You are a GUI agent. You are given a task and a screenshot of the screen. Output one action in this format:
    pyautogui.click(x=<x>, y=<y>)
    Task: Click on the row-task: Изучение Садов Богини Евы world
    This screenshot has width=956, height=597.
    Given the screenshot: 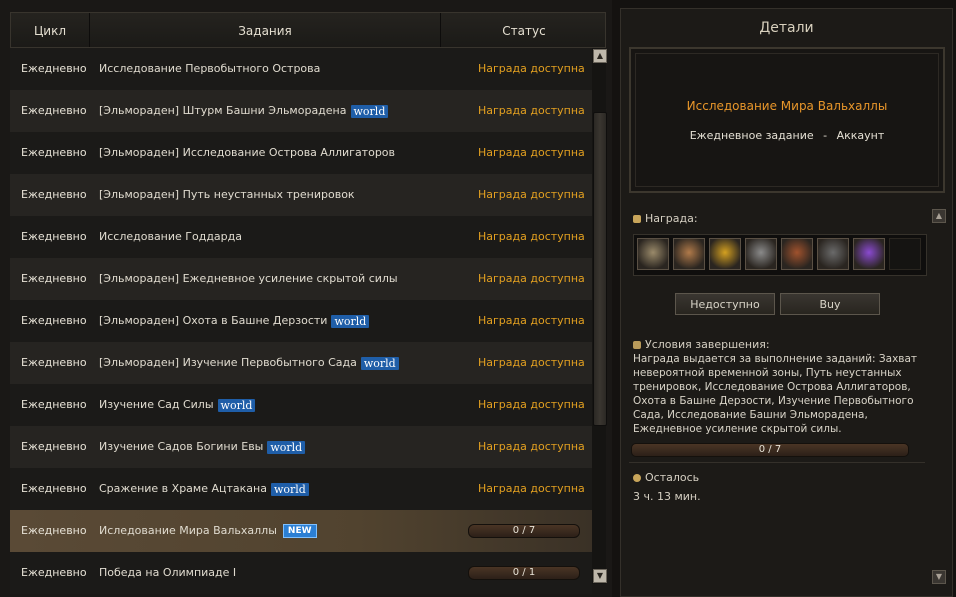 What is the action you would take?
    pyautogui.click(x=202, y=447)
    